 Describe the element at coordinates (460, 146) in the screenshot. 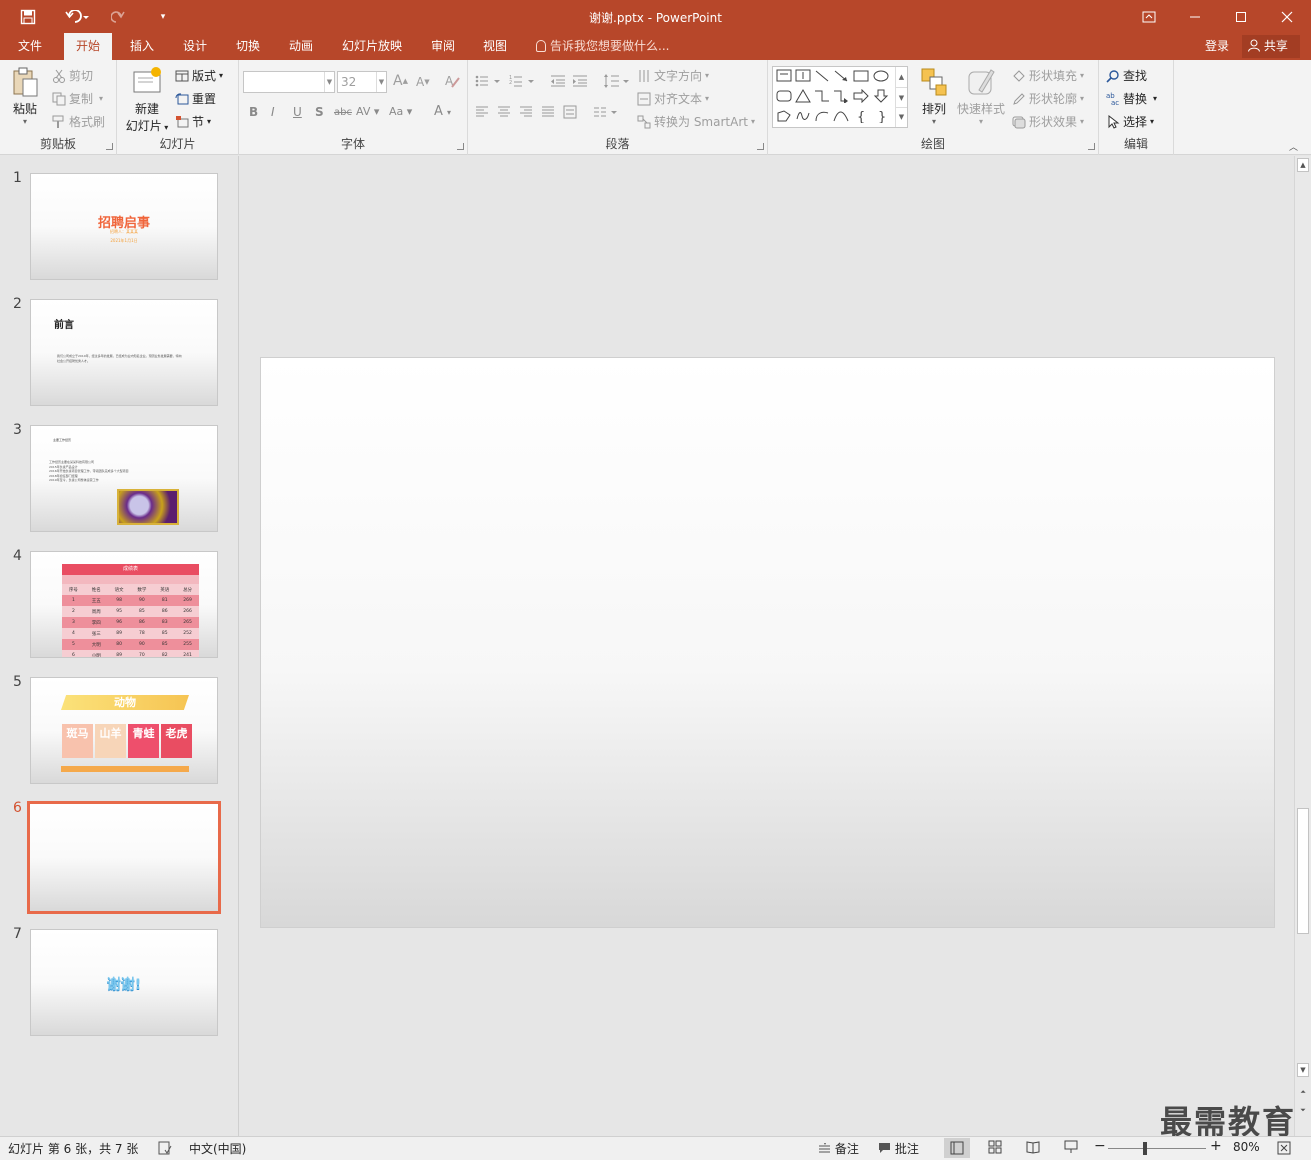

I see `font-launcher-icon` at that location.